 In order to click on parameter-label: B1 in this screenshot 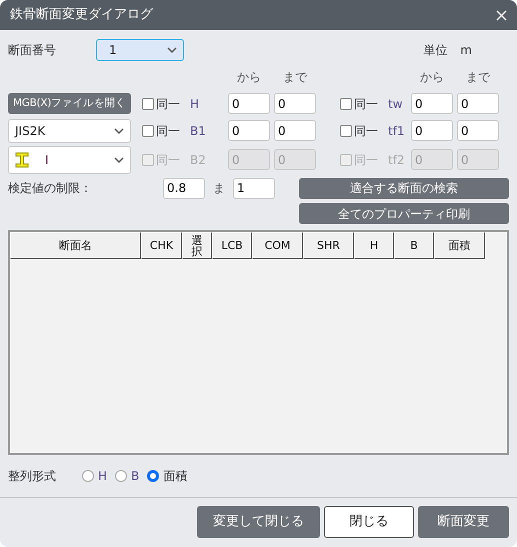, I will do `click(198, 131)`.